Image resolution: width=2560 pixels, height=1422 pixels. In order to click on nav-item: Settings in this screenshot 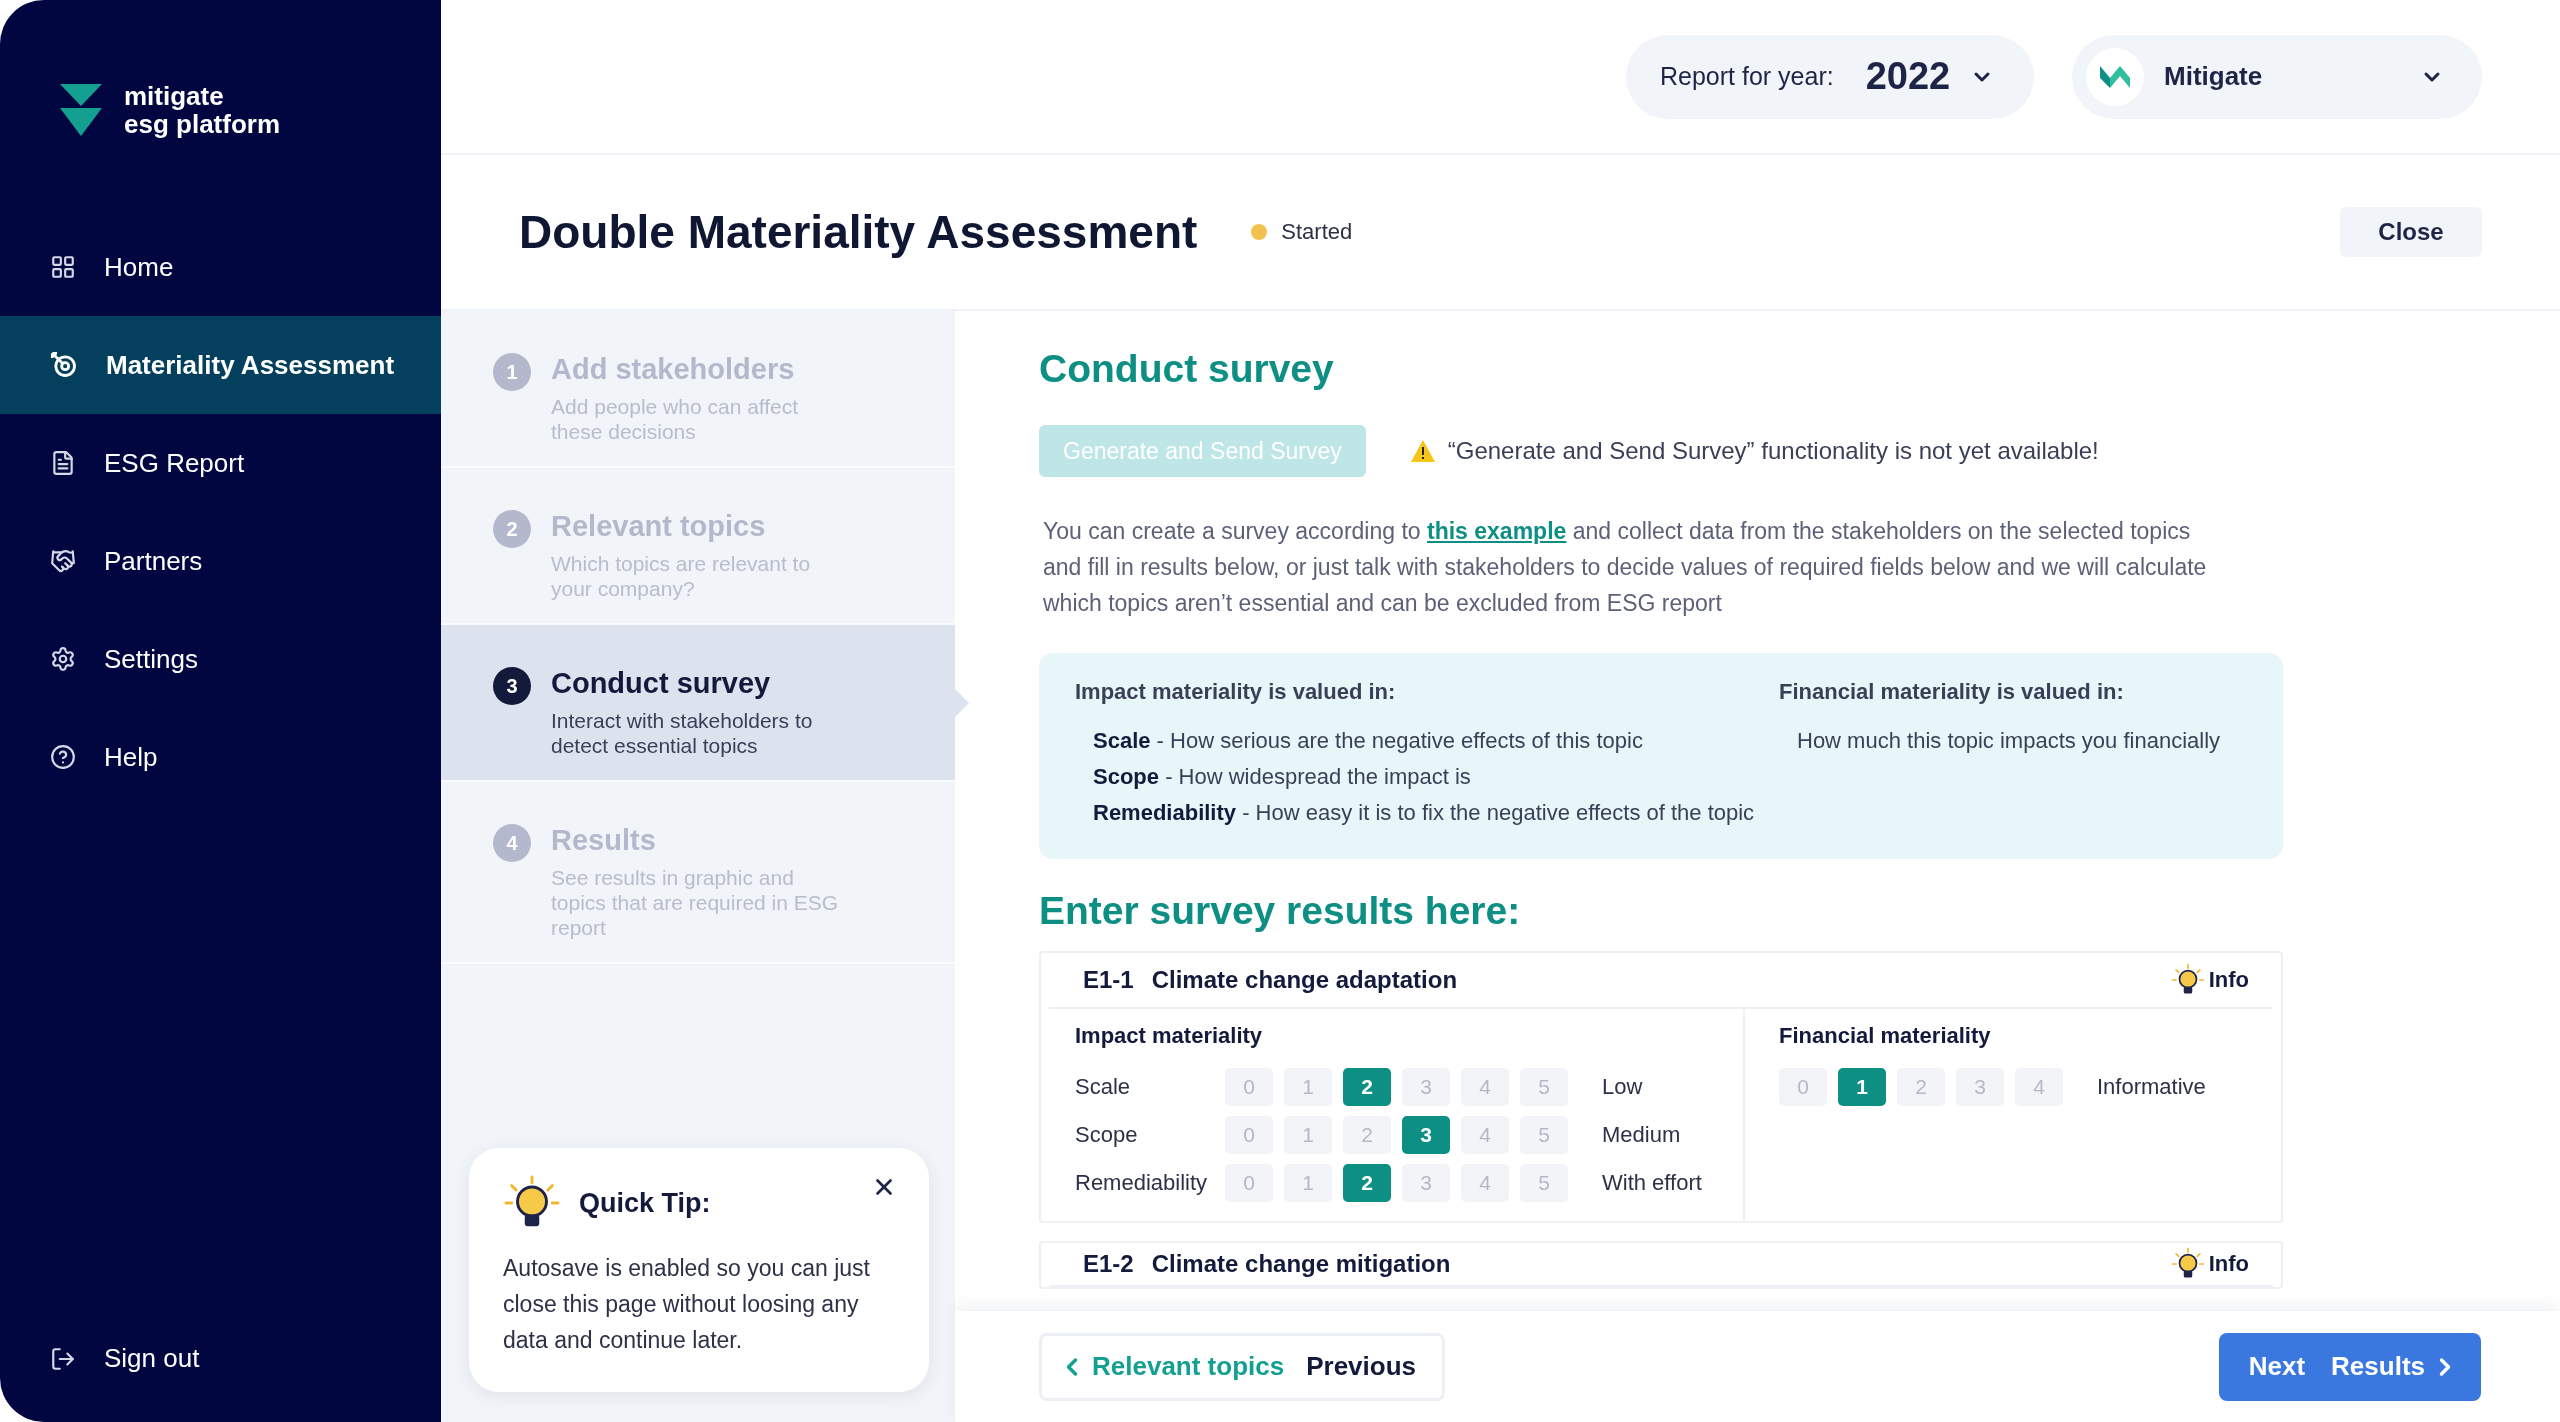, I will do `click(220, 659)`.